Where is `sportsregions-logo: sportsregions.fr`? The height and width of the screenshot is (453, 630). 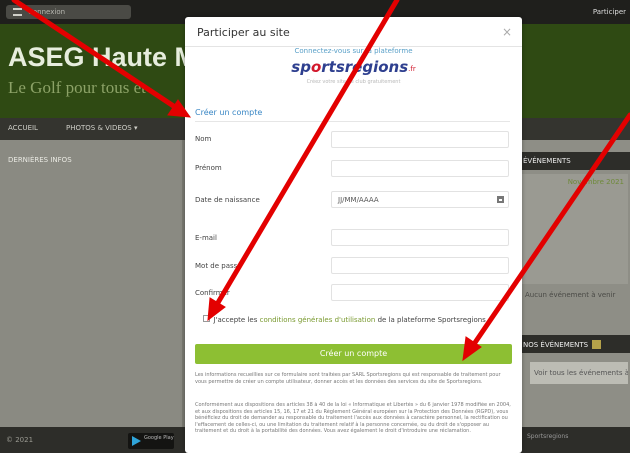 sportsregions-logo: sportsregions.fr is located at coordinates (353, 67).